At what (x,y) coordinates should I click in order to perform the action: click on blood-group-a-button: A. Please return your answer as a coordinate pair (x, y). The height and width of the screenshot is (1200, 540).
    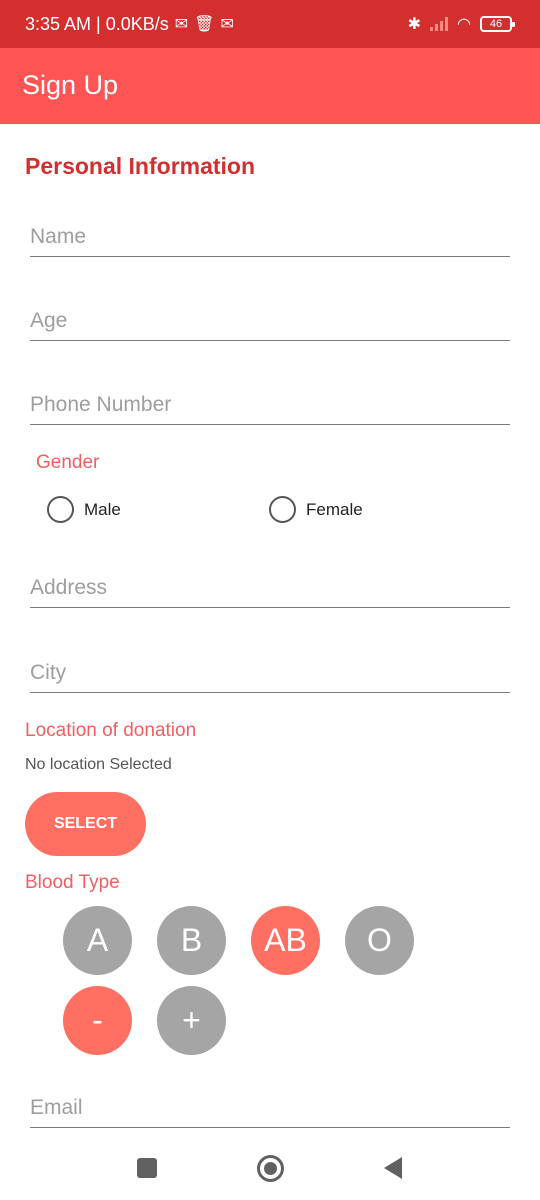
    Looking at the image, I should click on (97, 940).